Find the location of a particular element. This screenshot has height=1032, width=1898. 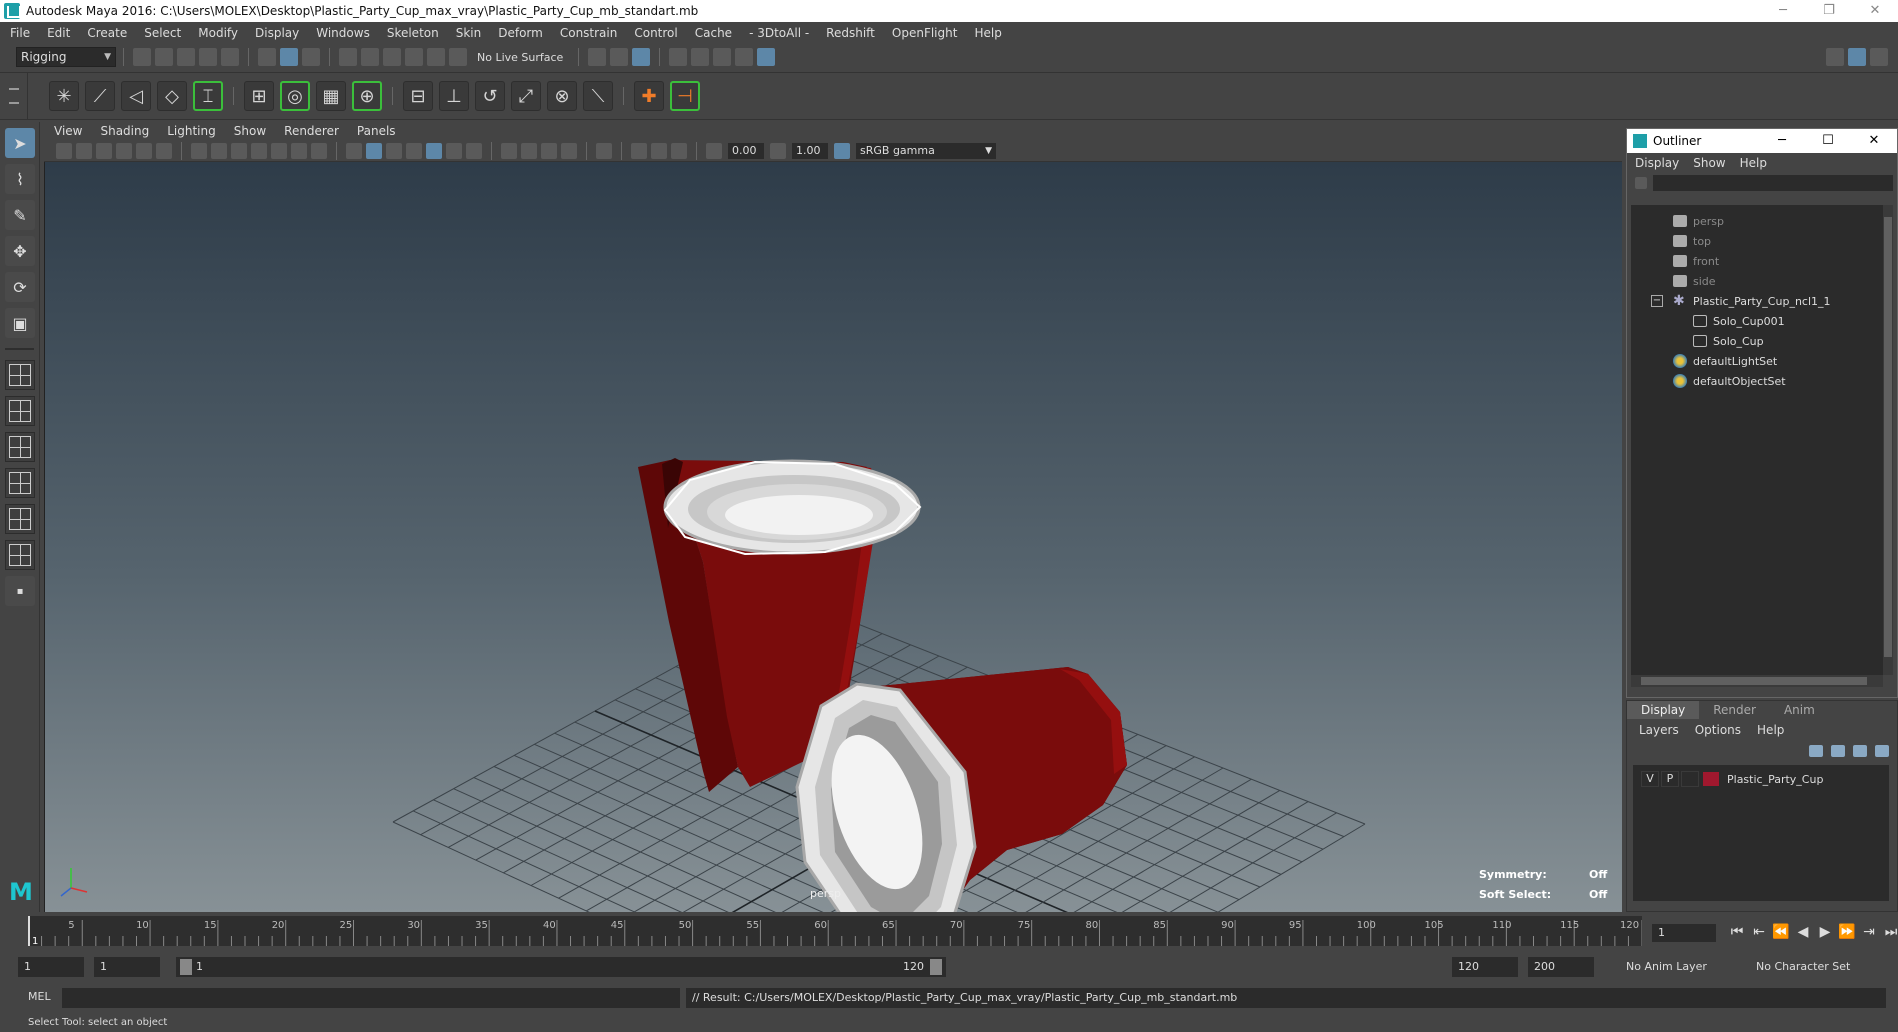

smooth-shade-icon is located at coordinates (374, 150).